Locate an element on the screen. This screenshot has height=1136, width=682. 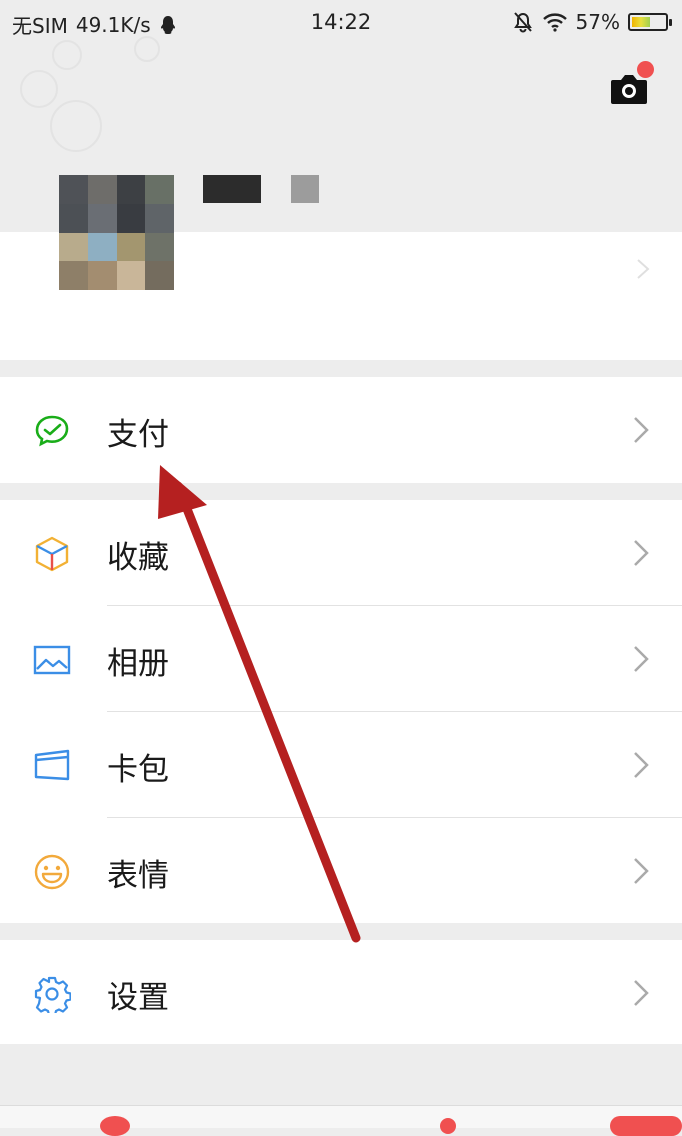
pay-section: 支付 is located at coordinates (341, 430).